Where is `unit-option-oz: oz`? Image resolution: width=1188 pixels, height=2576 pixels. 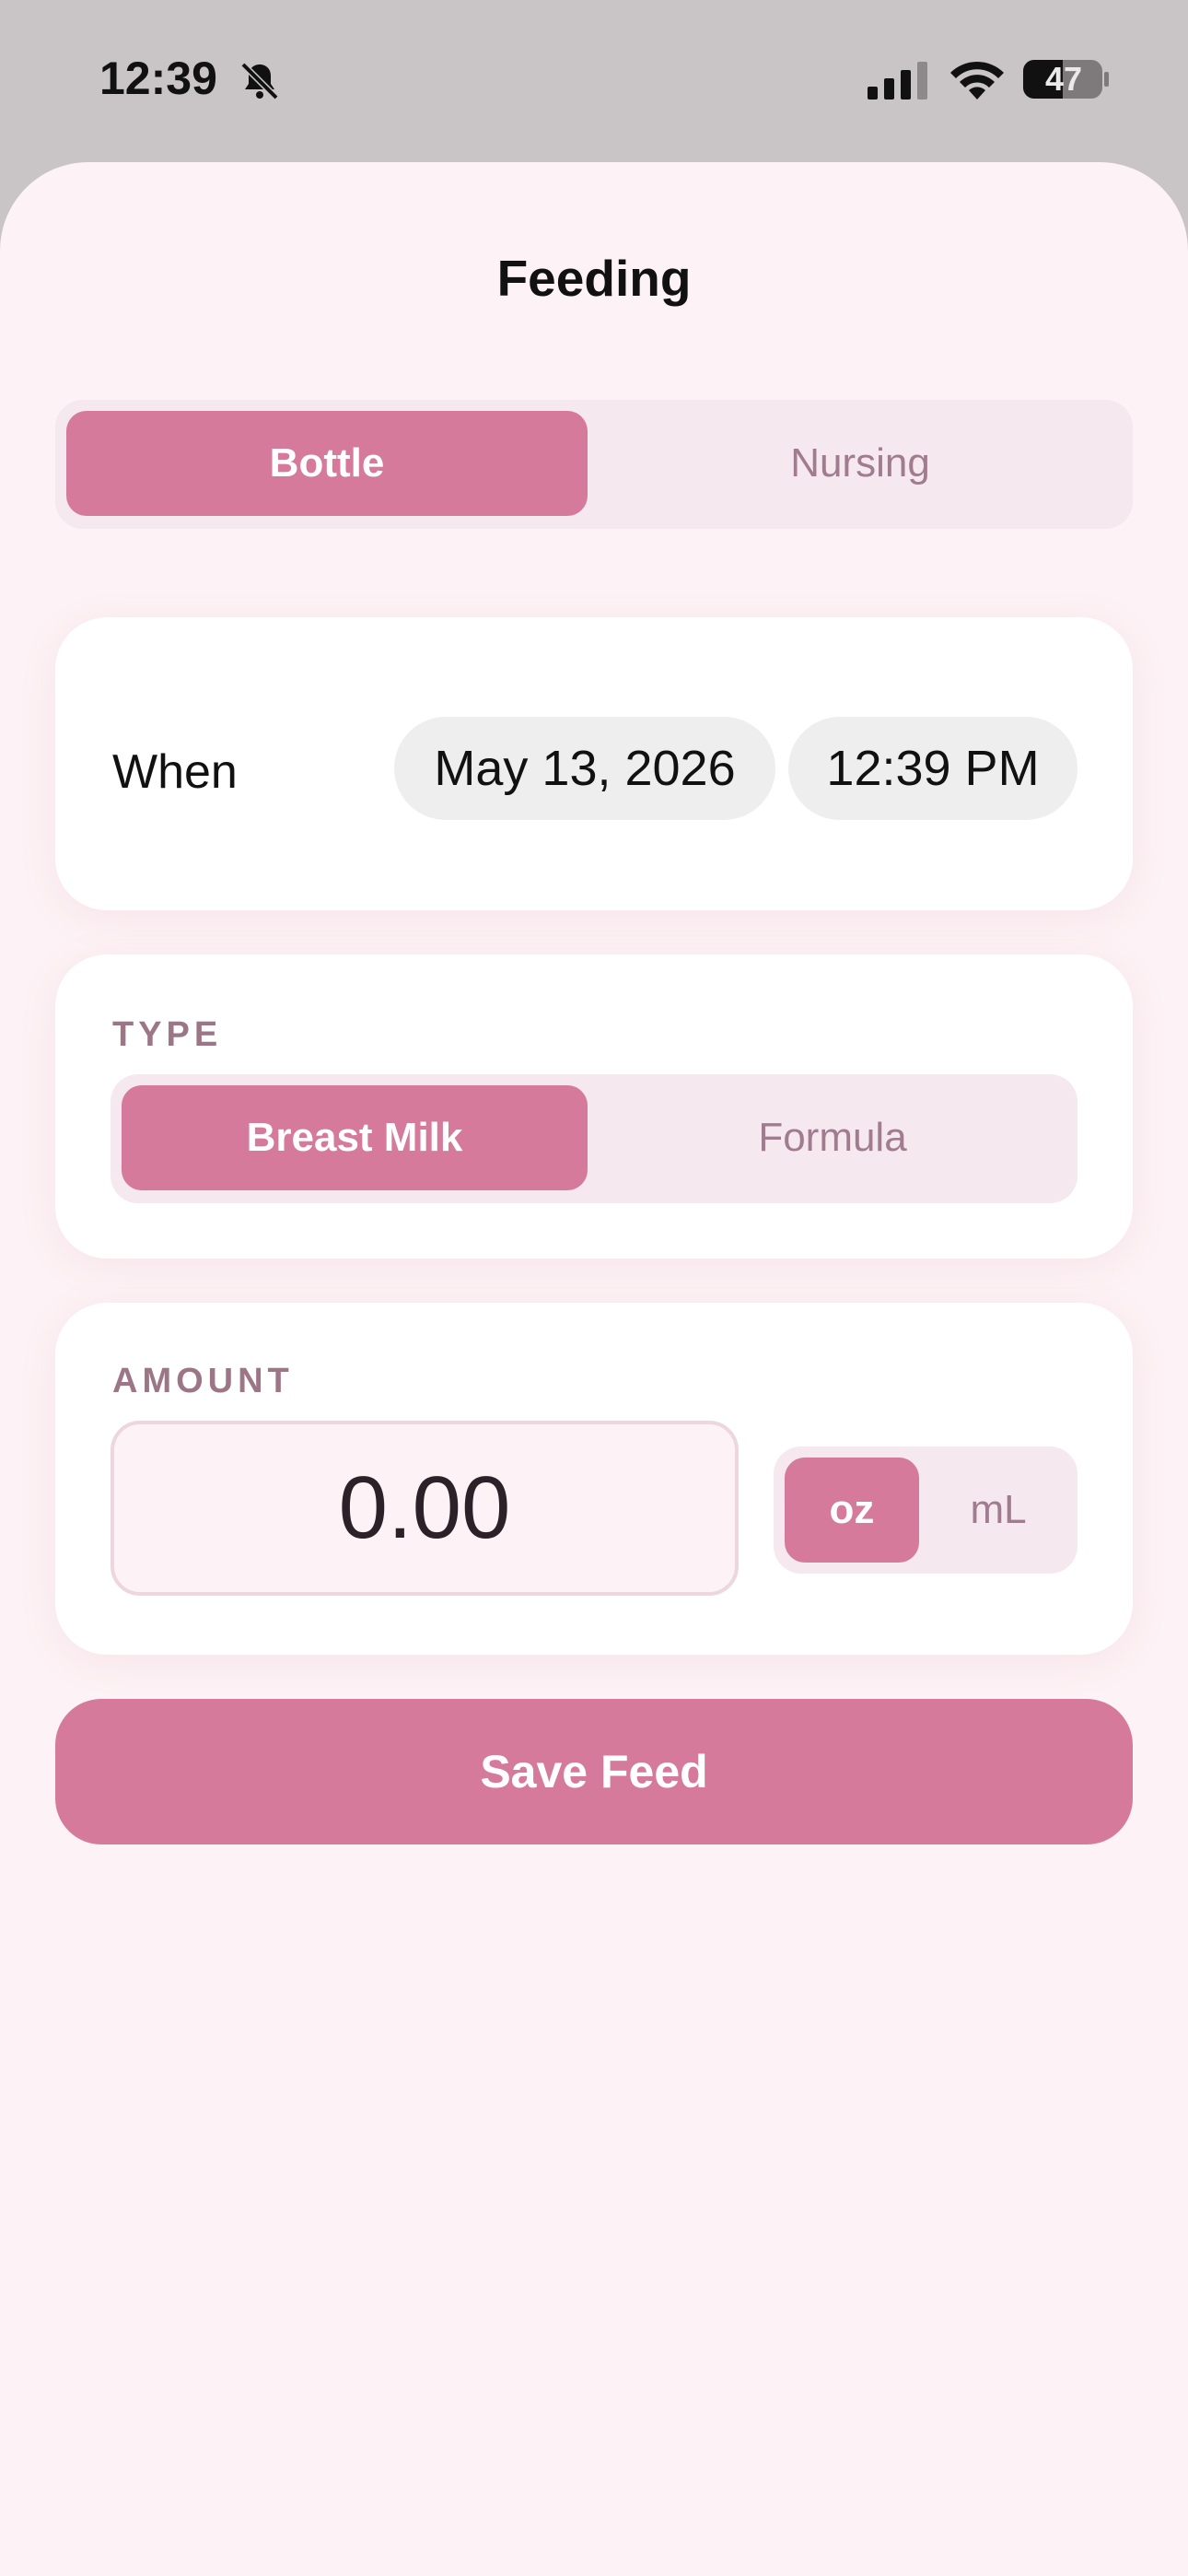
unit-option-oz: oz is located at coordinates (852, 1510).